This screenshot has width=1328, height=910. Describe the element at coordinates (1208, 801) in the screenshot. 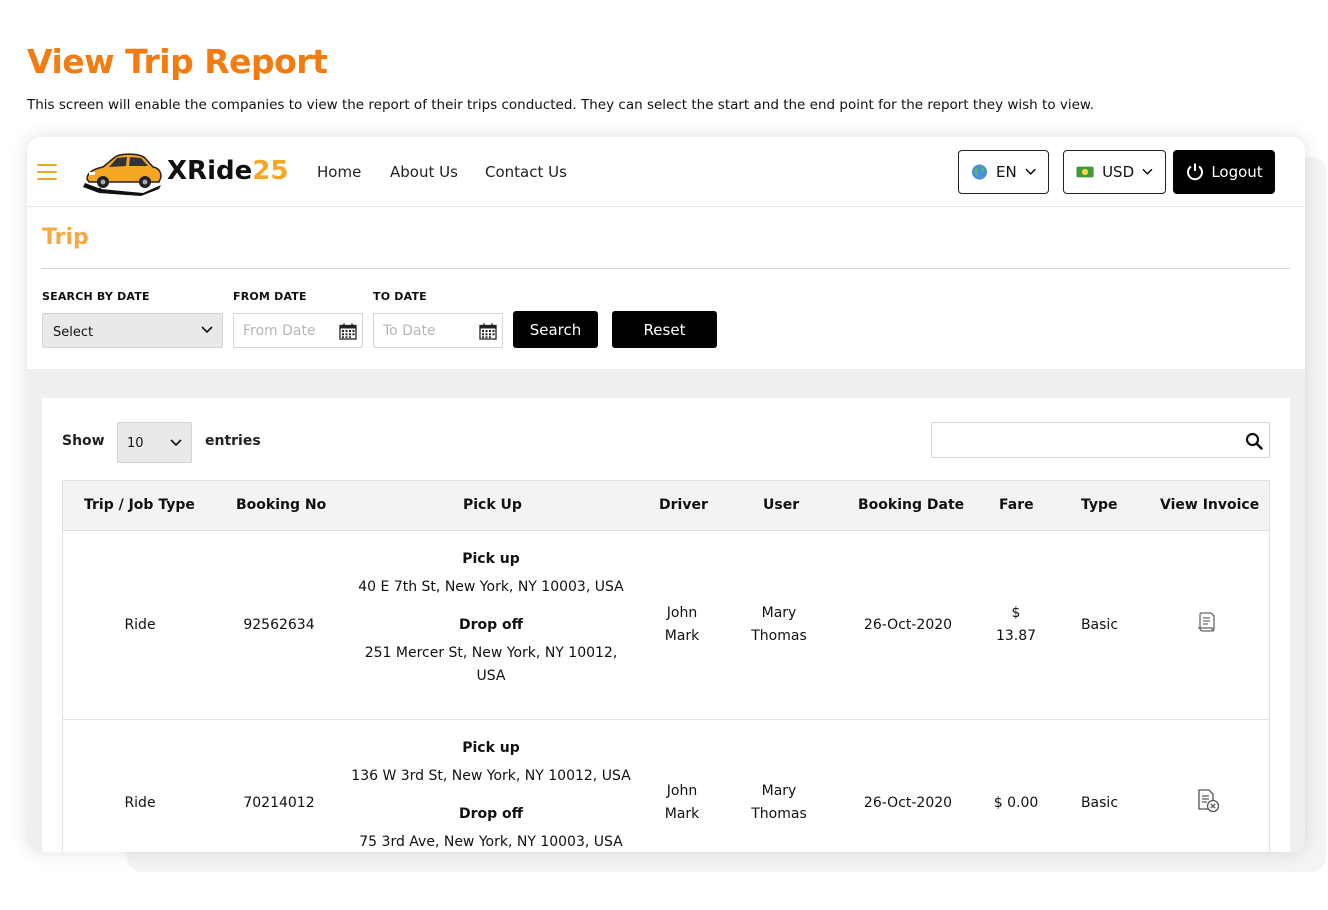

I see `invoice-cancelled-icon` at that location.